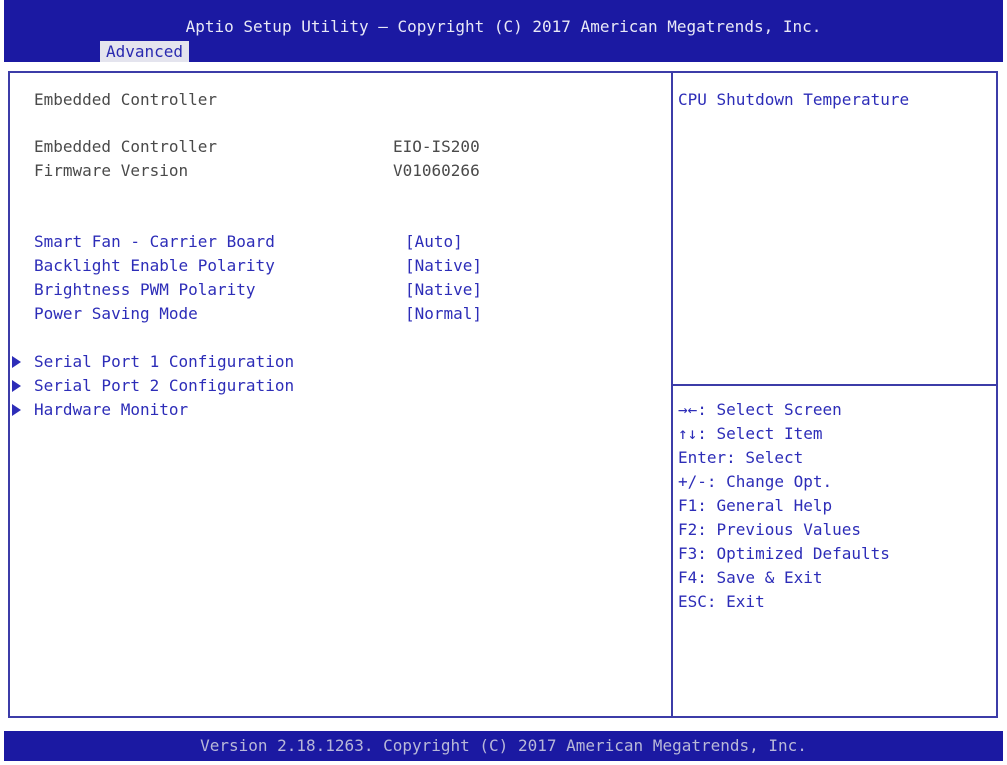  What do you see at coordinates (164, 386) in the screenshot?
I see `submenu-serial-port-2: Serial Port 2 Configuration` at bounding box center [164, 386].